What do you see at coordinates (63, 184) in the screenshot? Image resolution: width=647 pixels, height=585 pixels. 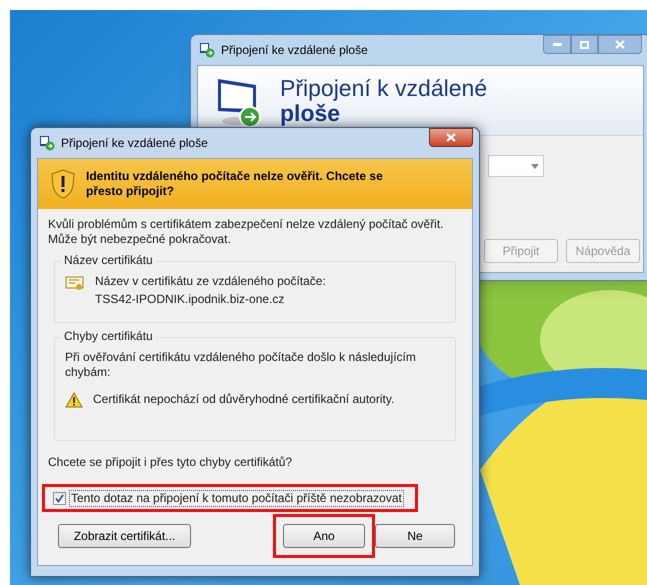 I see `warning-shield-icon` at bounding box center [63, 184].